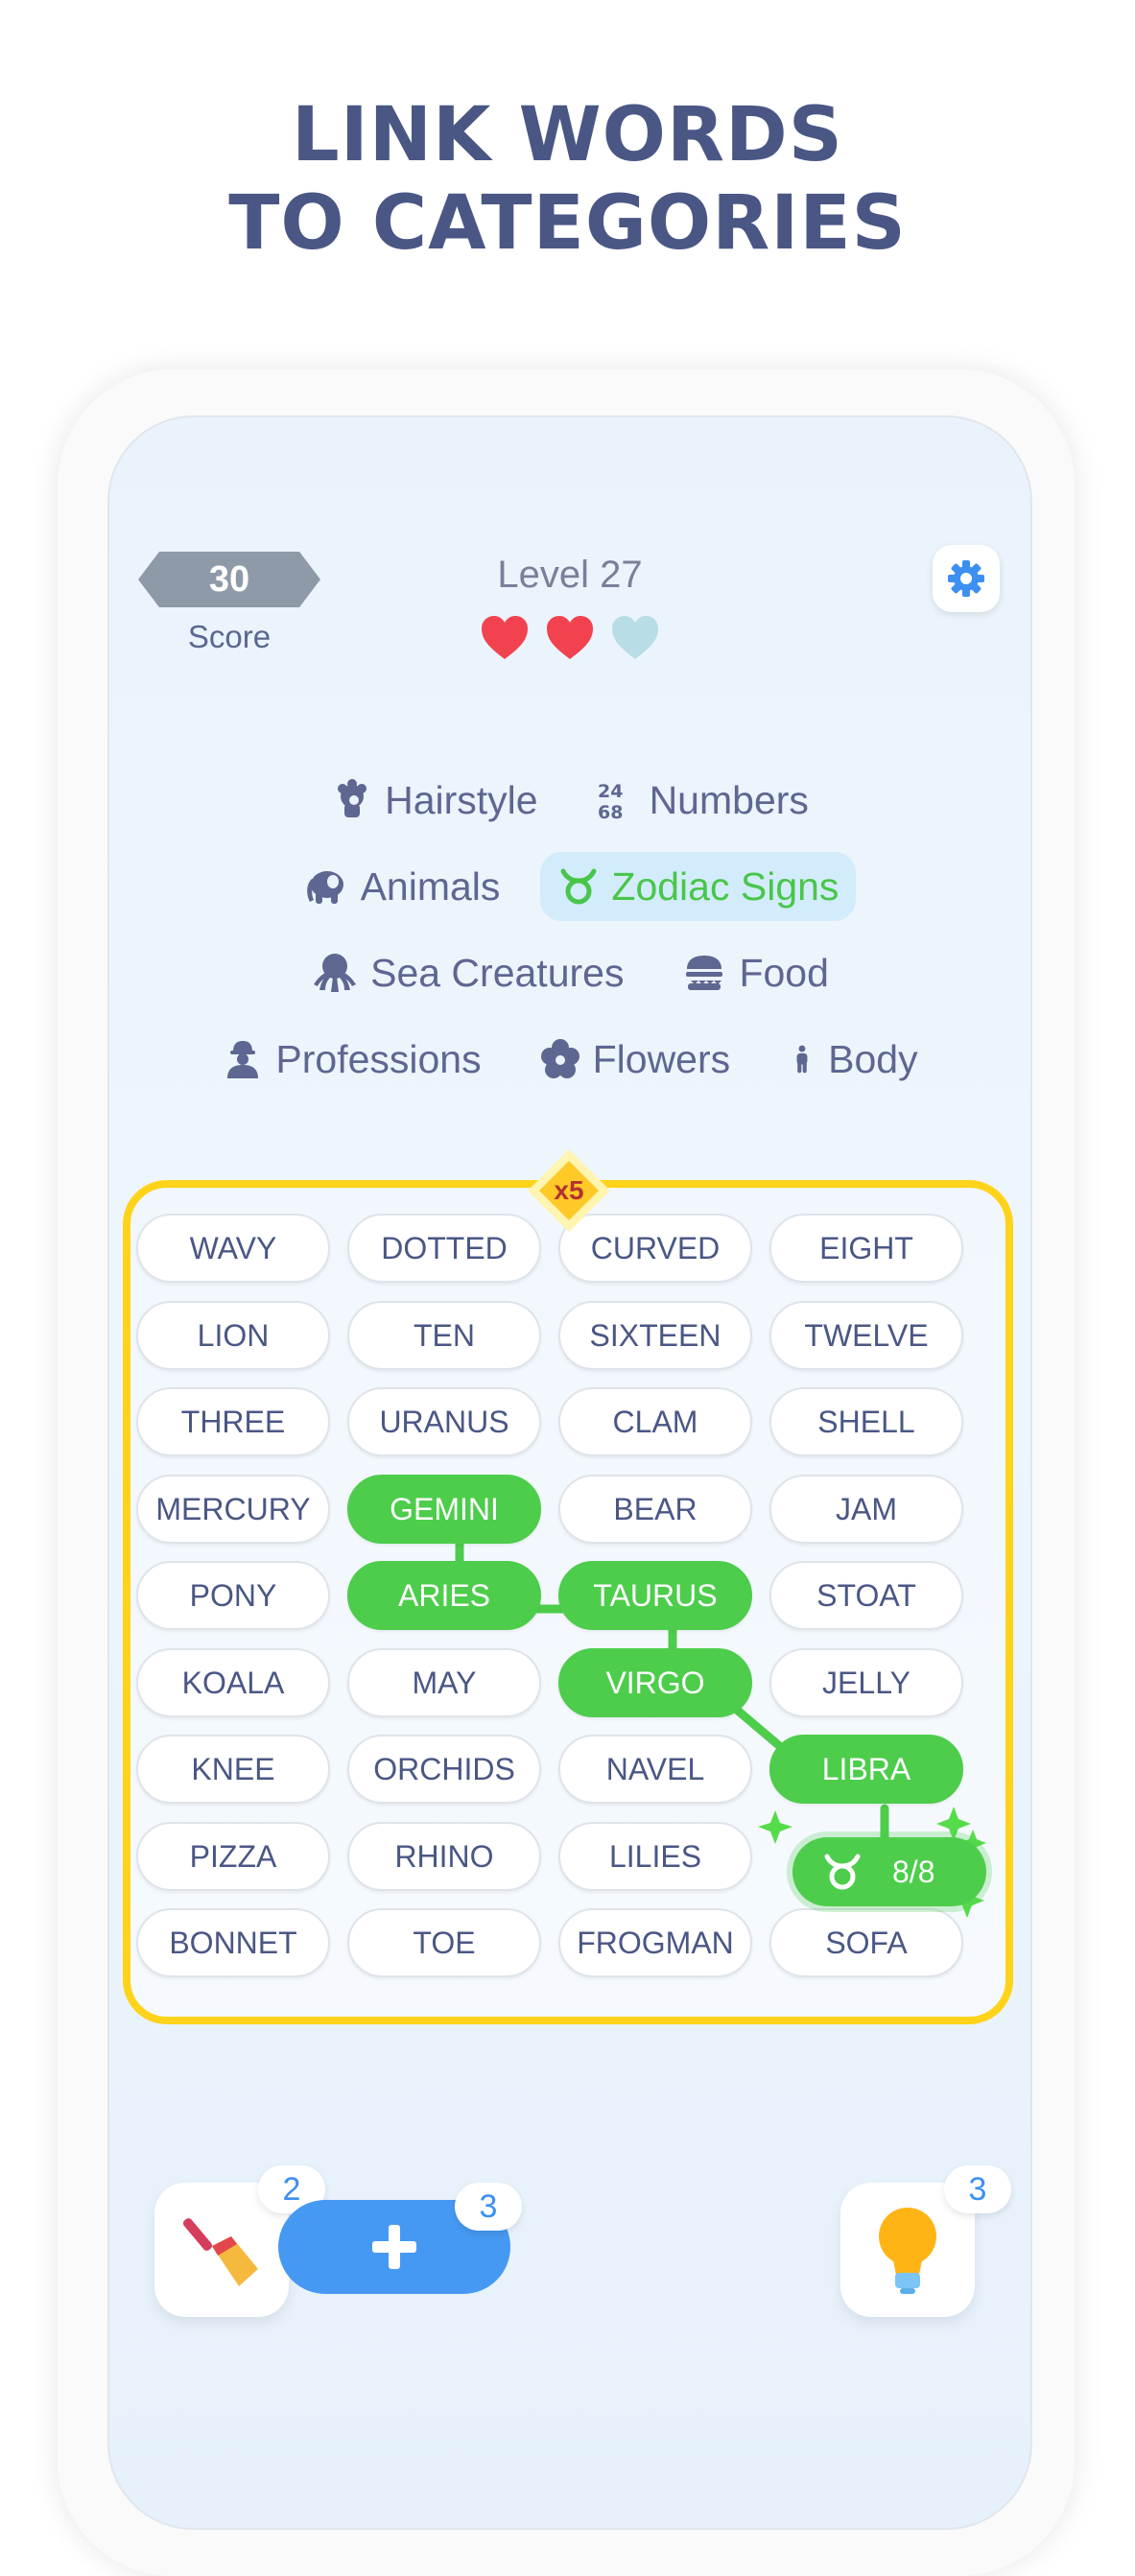 The width and height of the screenshot is (1135, 2576). Describe the element at coordinates (567, 135) in the screenshot. I see `headline-line-1: LINK WORDS` at that location.